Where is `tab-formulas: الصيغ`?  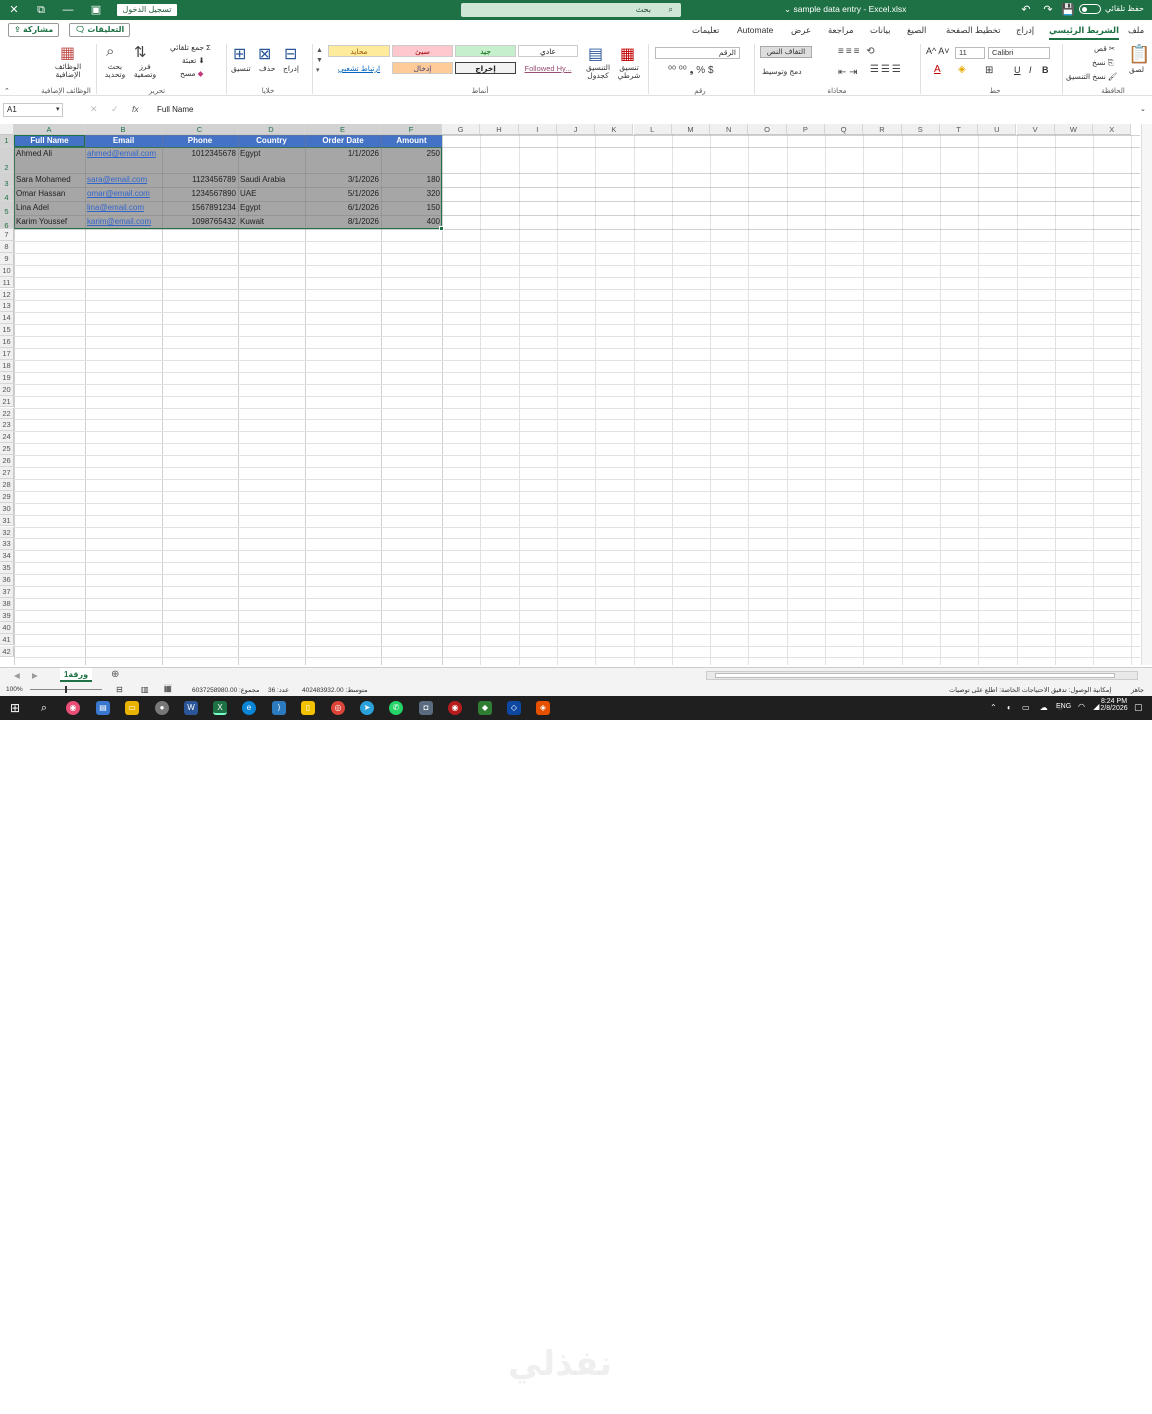
tab-formulas: الصيغ is located at coordinates (916, 30).